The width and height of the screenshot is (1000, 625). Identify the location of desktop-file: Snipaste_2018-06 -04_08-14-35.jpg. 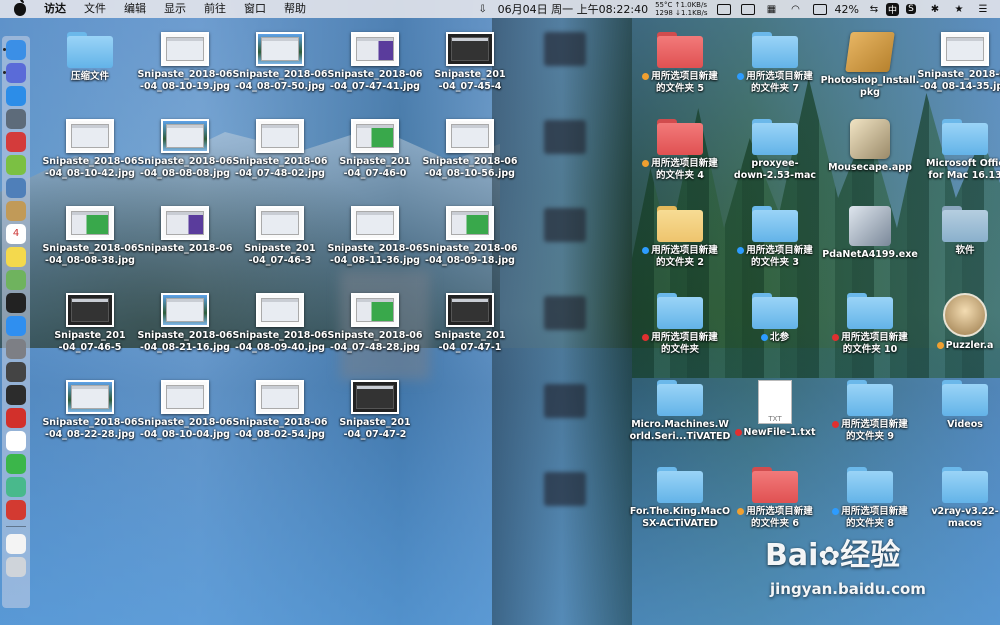
(958, 62).